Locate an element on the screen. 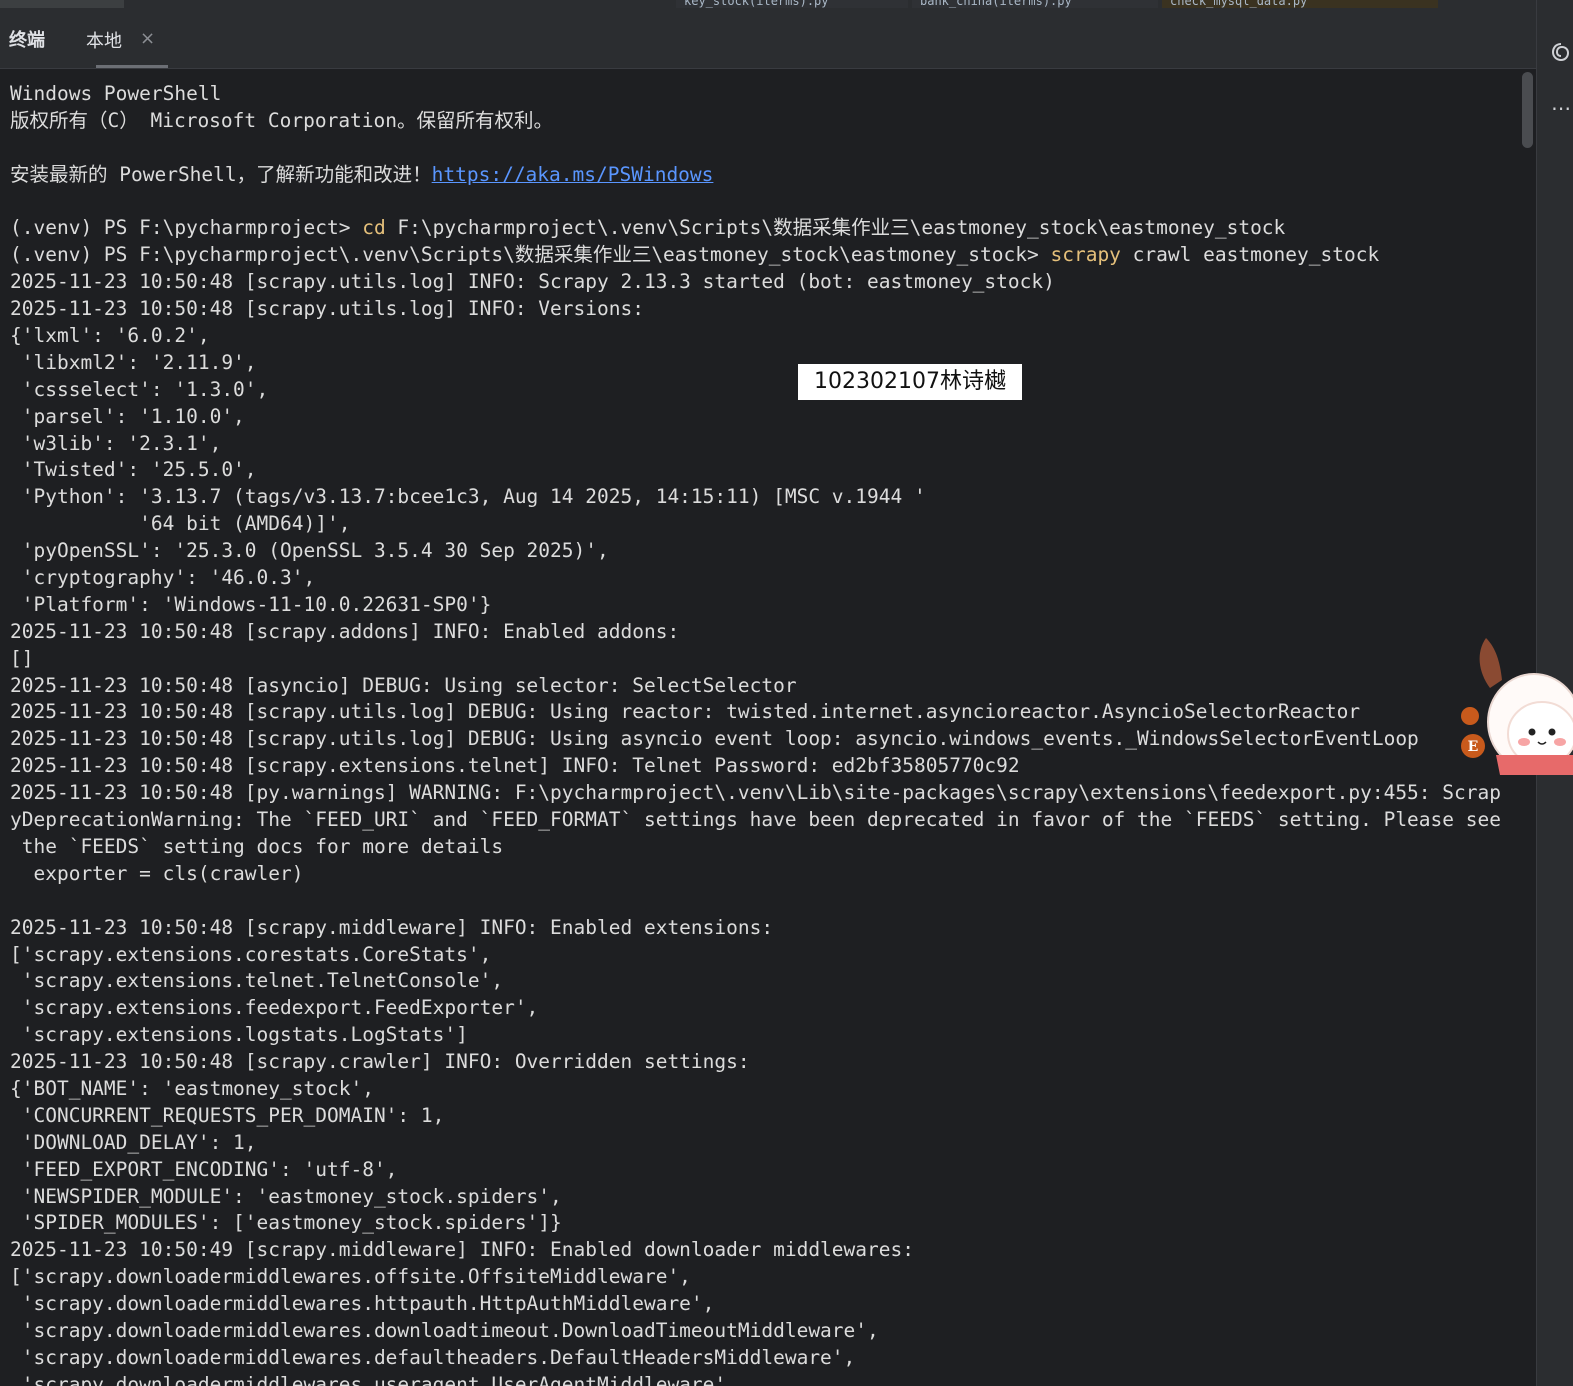  terminal-line: 'scrapy.extensions.logstats.LogStats'] is located at coordinates (239, 1035).